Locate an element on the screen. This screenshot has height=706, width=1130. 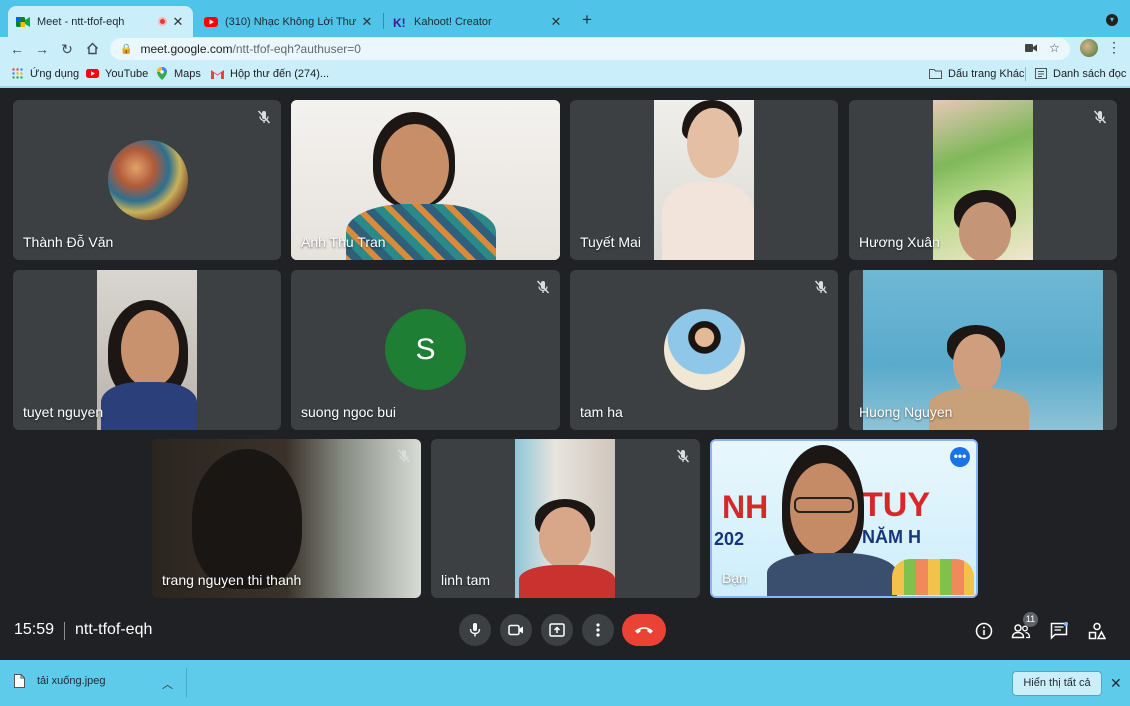
participant-tile: trang nguyen thi thanh is located at coordinates (286, 518).